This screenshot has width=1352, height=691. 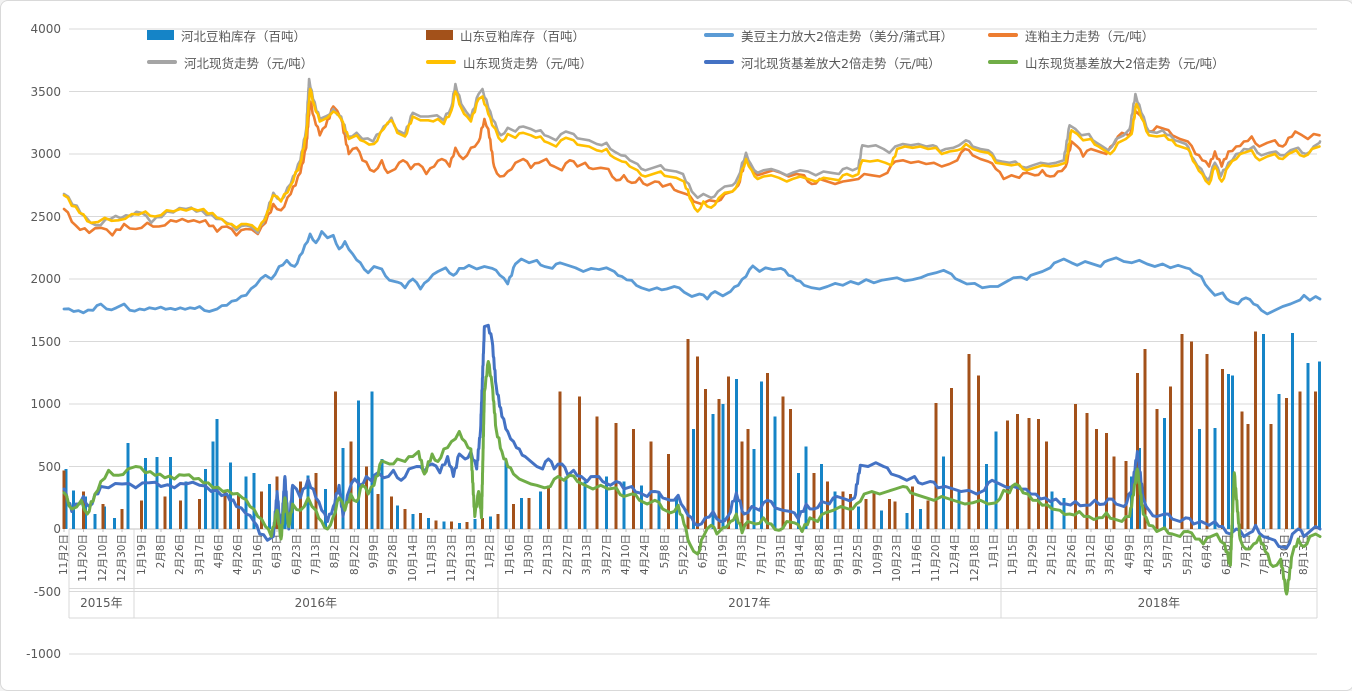 I want to click on x-tick-label: 6月19日, so click(x=722, y=555).